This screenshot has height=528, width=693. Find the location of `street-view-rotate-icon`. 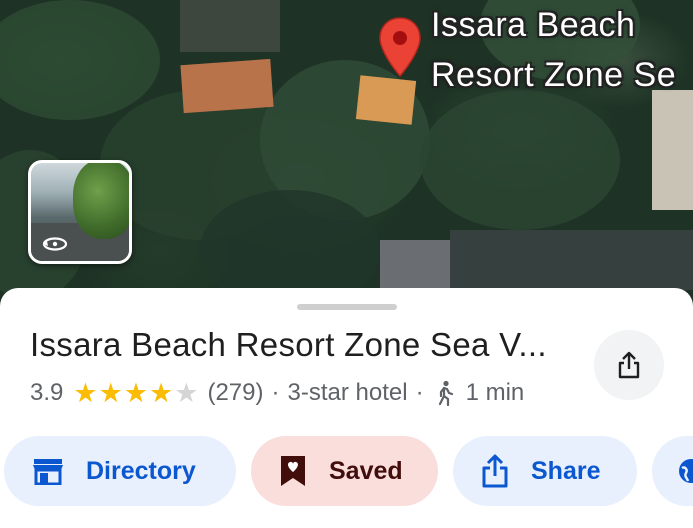

street-view-rotate-icon is located at coordinates (55, 244).